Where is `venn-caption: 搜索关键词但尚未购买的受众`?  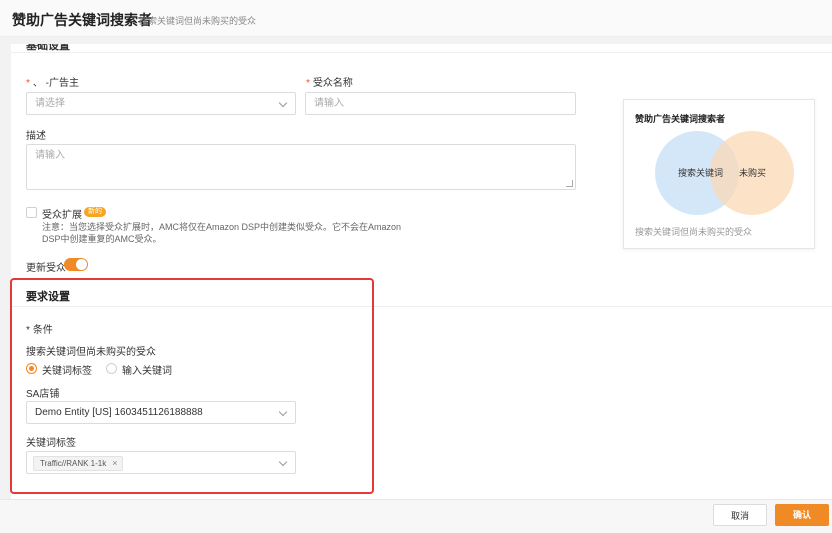
venn-caption: 搜索关键词但尚未购买的受众 is located at coordinates (694, 232).